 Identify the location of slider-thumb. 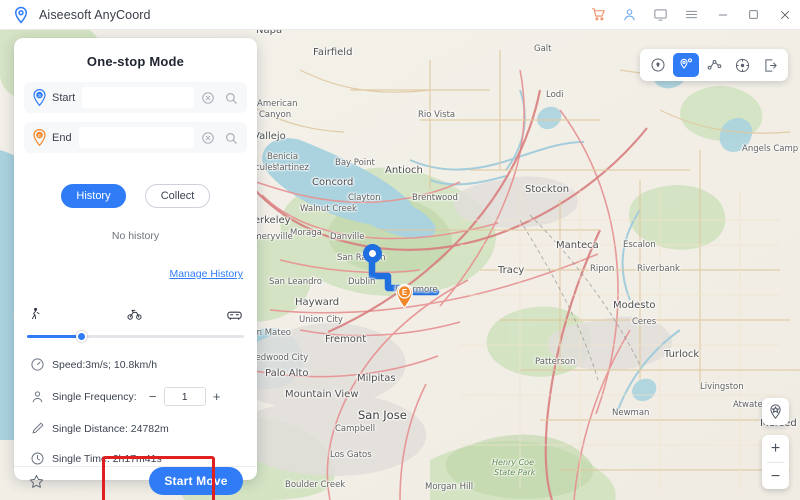
(82, 336).